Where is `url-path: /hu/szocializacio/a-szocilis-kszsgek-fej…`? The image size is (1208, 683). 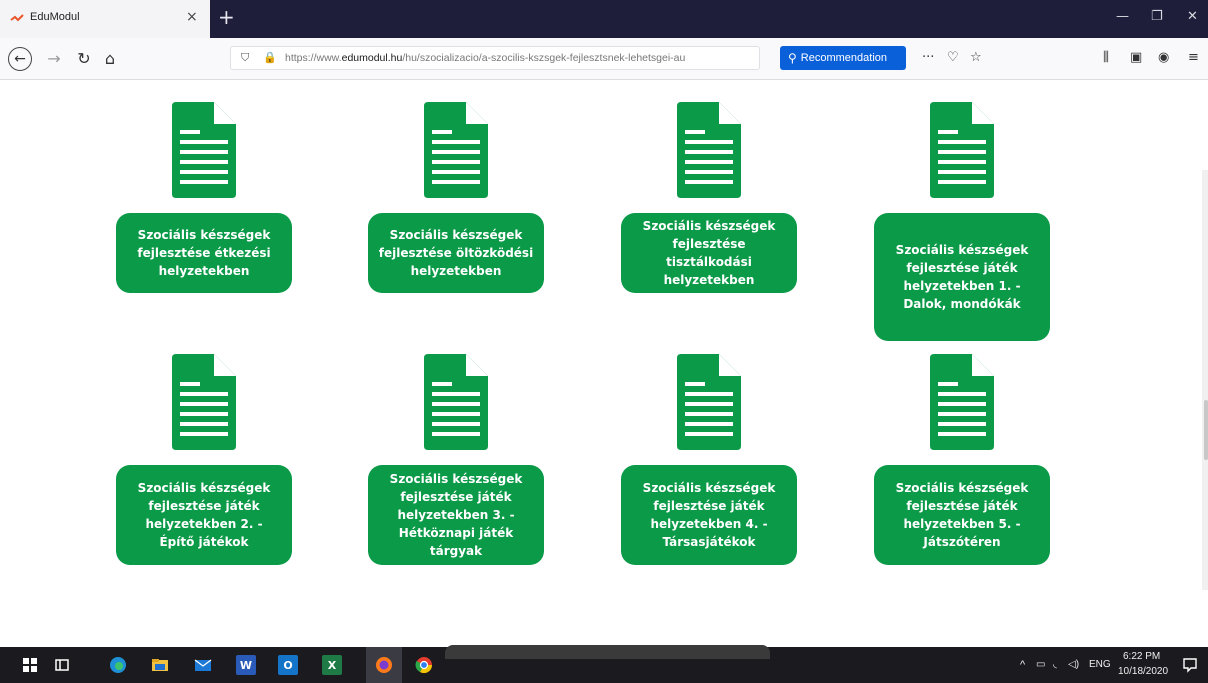
url-path: /hu/szocializacio/a-szocilis-kszsgek-fej… is located at coordinates (544, 58).